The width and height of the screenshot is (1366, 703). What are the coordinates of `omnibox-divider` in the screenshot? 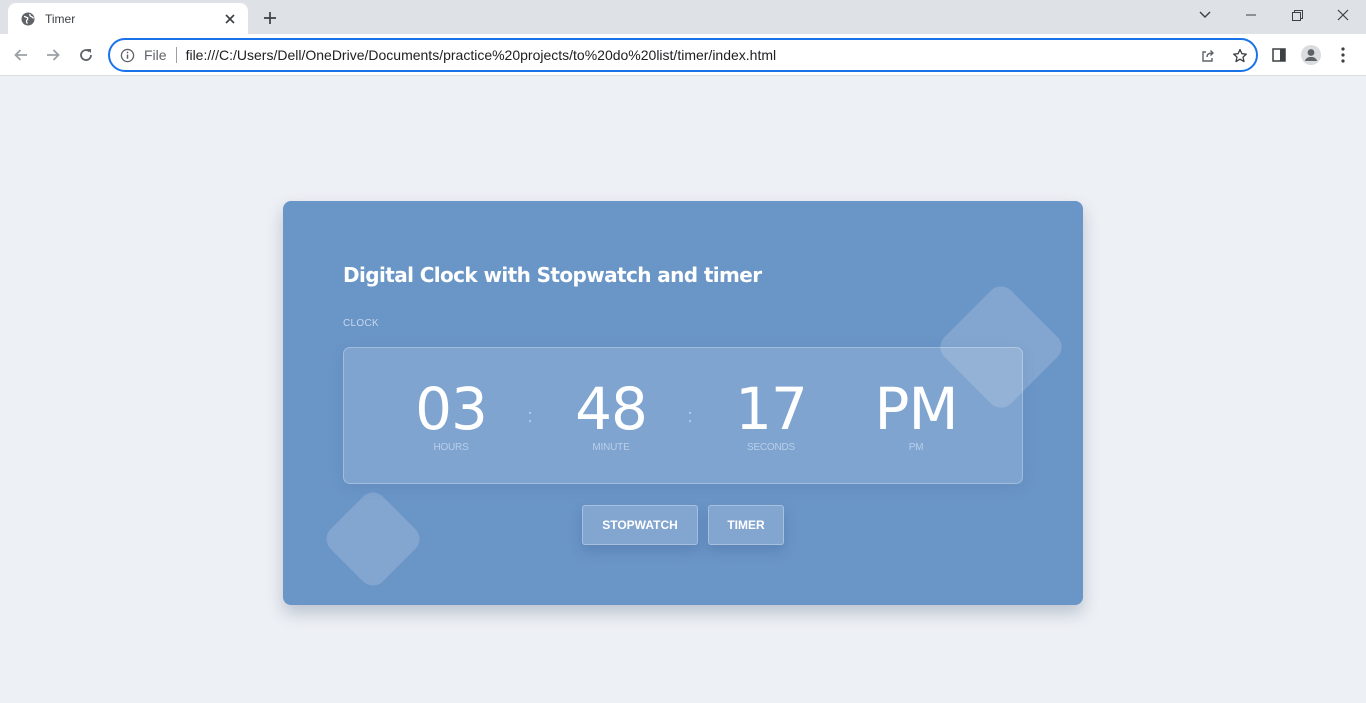 It's located at (176, 55).